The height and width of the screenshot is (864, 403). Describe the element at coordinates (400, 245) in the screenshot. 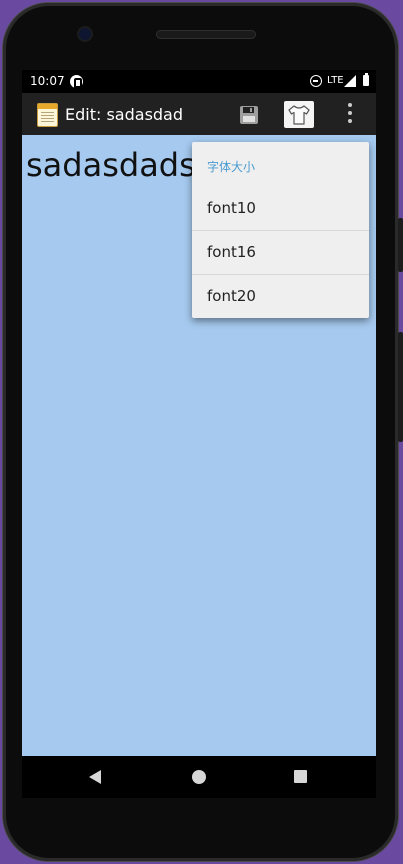

I see `volume-button` at that location.